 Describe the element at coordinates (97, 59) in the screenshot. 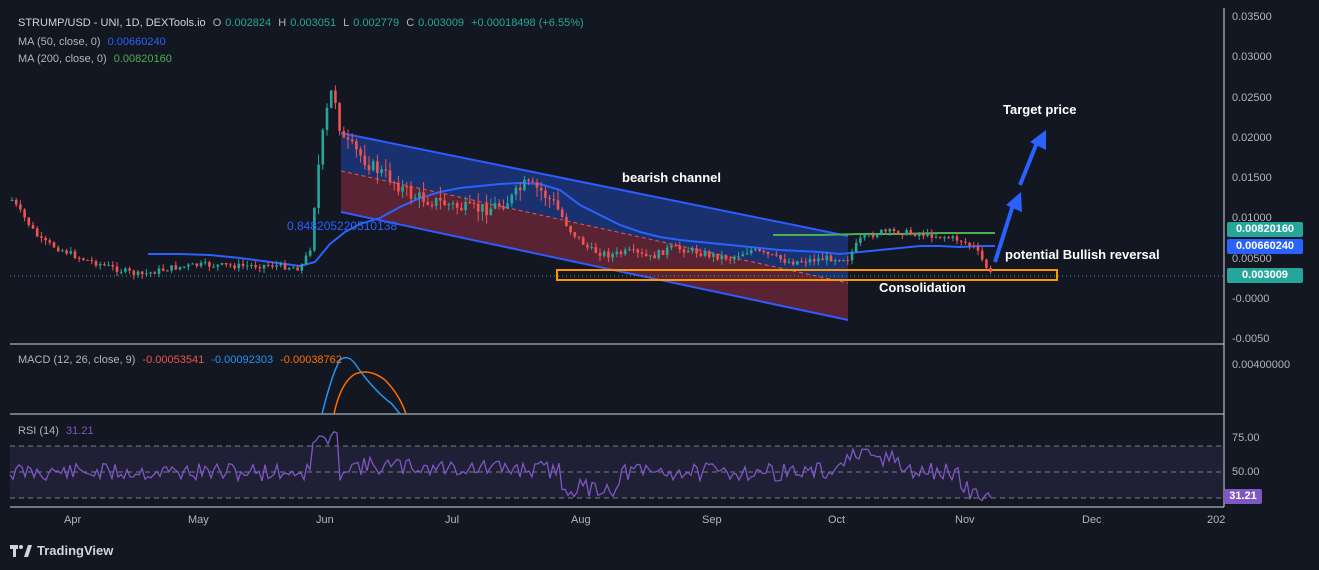

I see `legend-ma200-row: MA (200, close, 0) 0.00820160` at that location.